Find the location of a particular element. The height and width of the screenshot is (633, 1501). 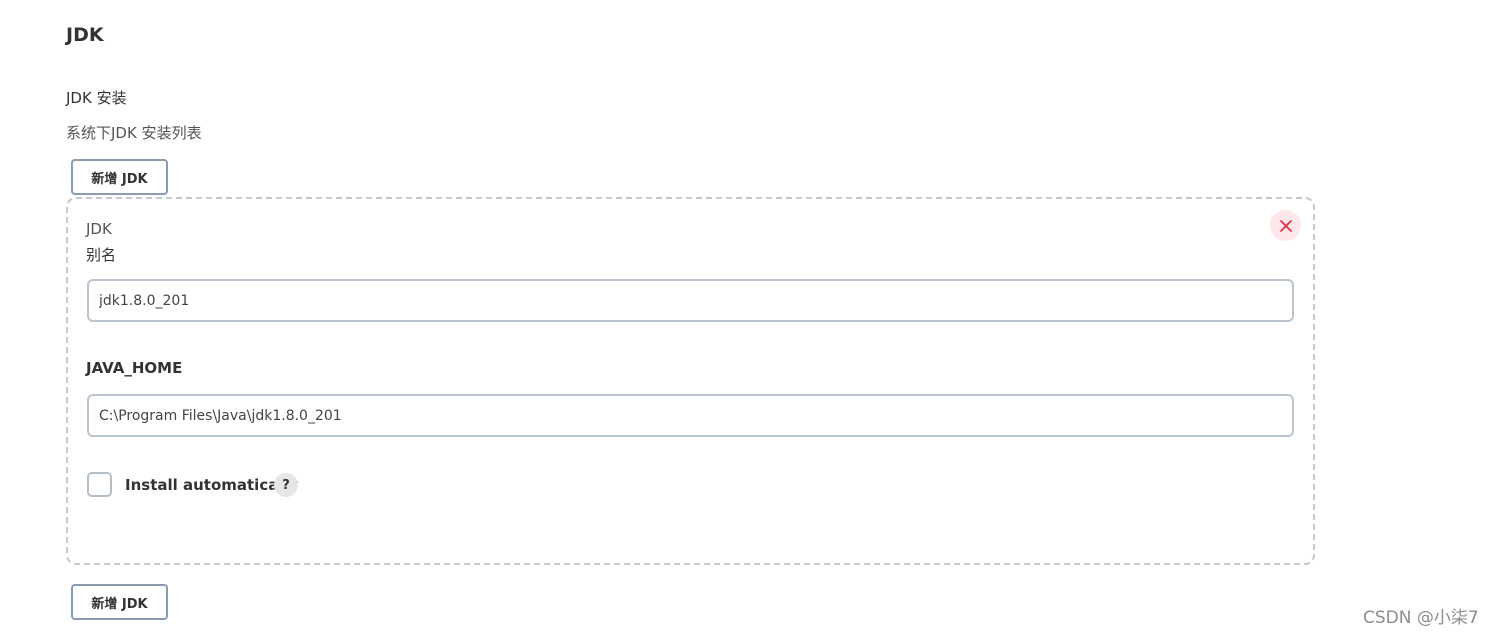

install-automatically-checkbox is located at coordinates (99, 484).